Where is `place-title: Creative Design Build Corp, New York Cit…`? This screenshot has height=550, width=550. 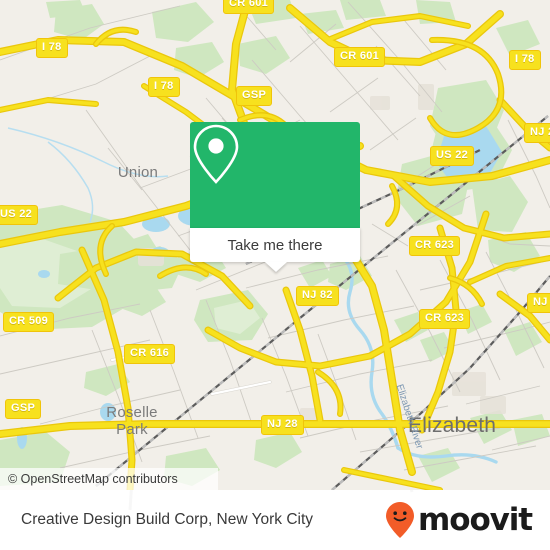 place-title: Creative Design Build Corp, New York Cit… is located at coordinates (167, 519).